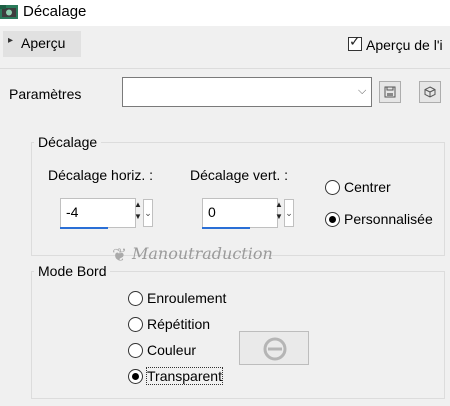 The image size is (450, 406). I want to click on horiz-offset-input: -4, so click(98, 213).